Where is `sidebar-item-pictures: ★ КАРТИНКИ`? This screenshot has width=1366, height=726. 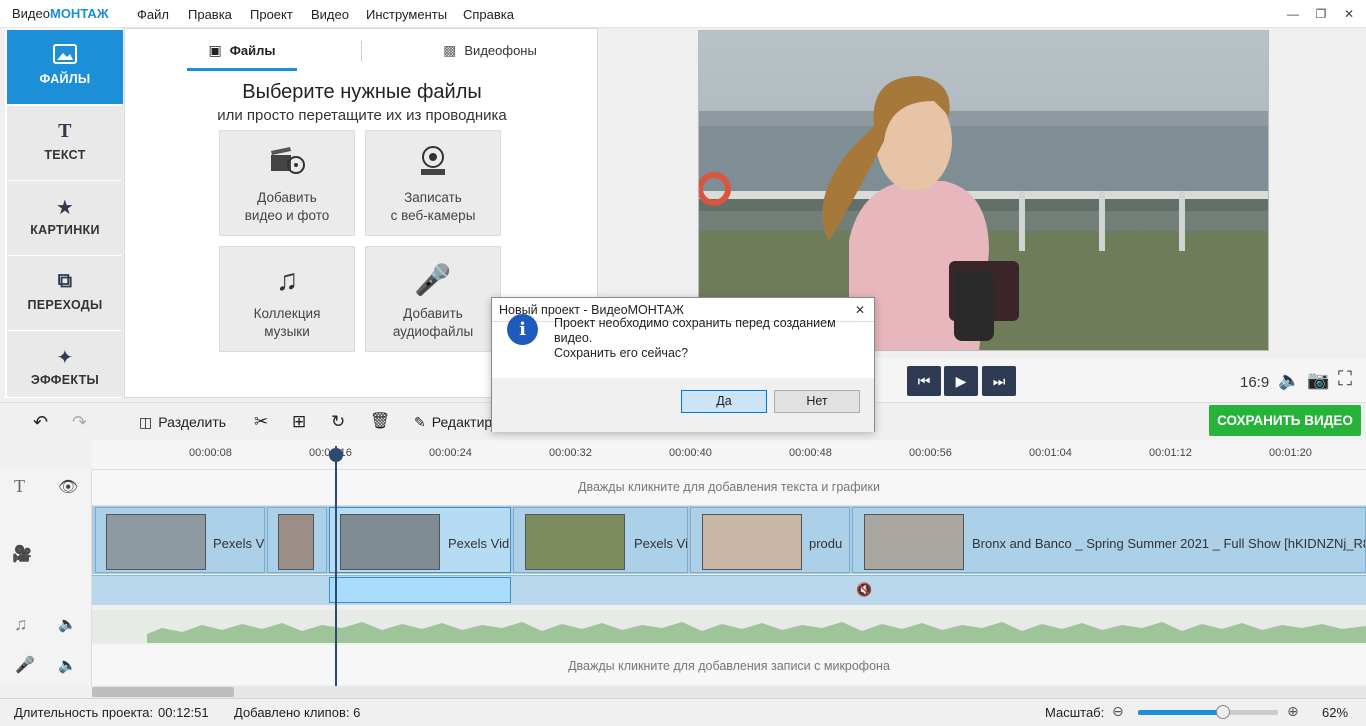
sidebar-item-pictures: ★ КАРТИНКИ is located at coordinates (65, 218).